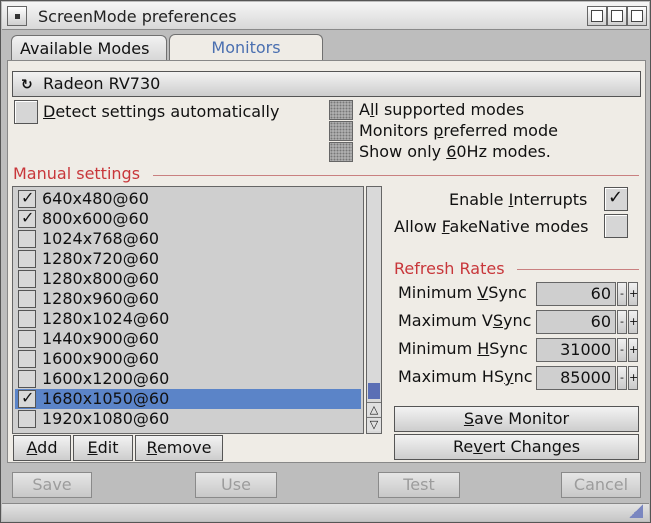 The height and width of the screenshot is (523, 651). Describe the element at coordinates (374, 310) in the screenshot. I see `mode-list-scrollbar: △ ▽` at that location.